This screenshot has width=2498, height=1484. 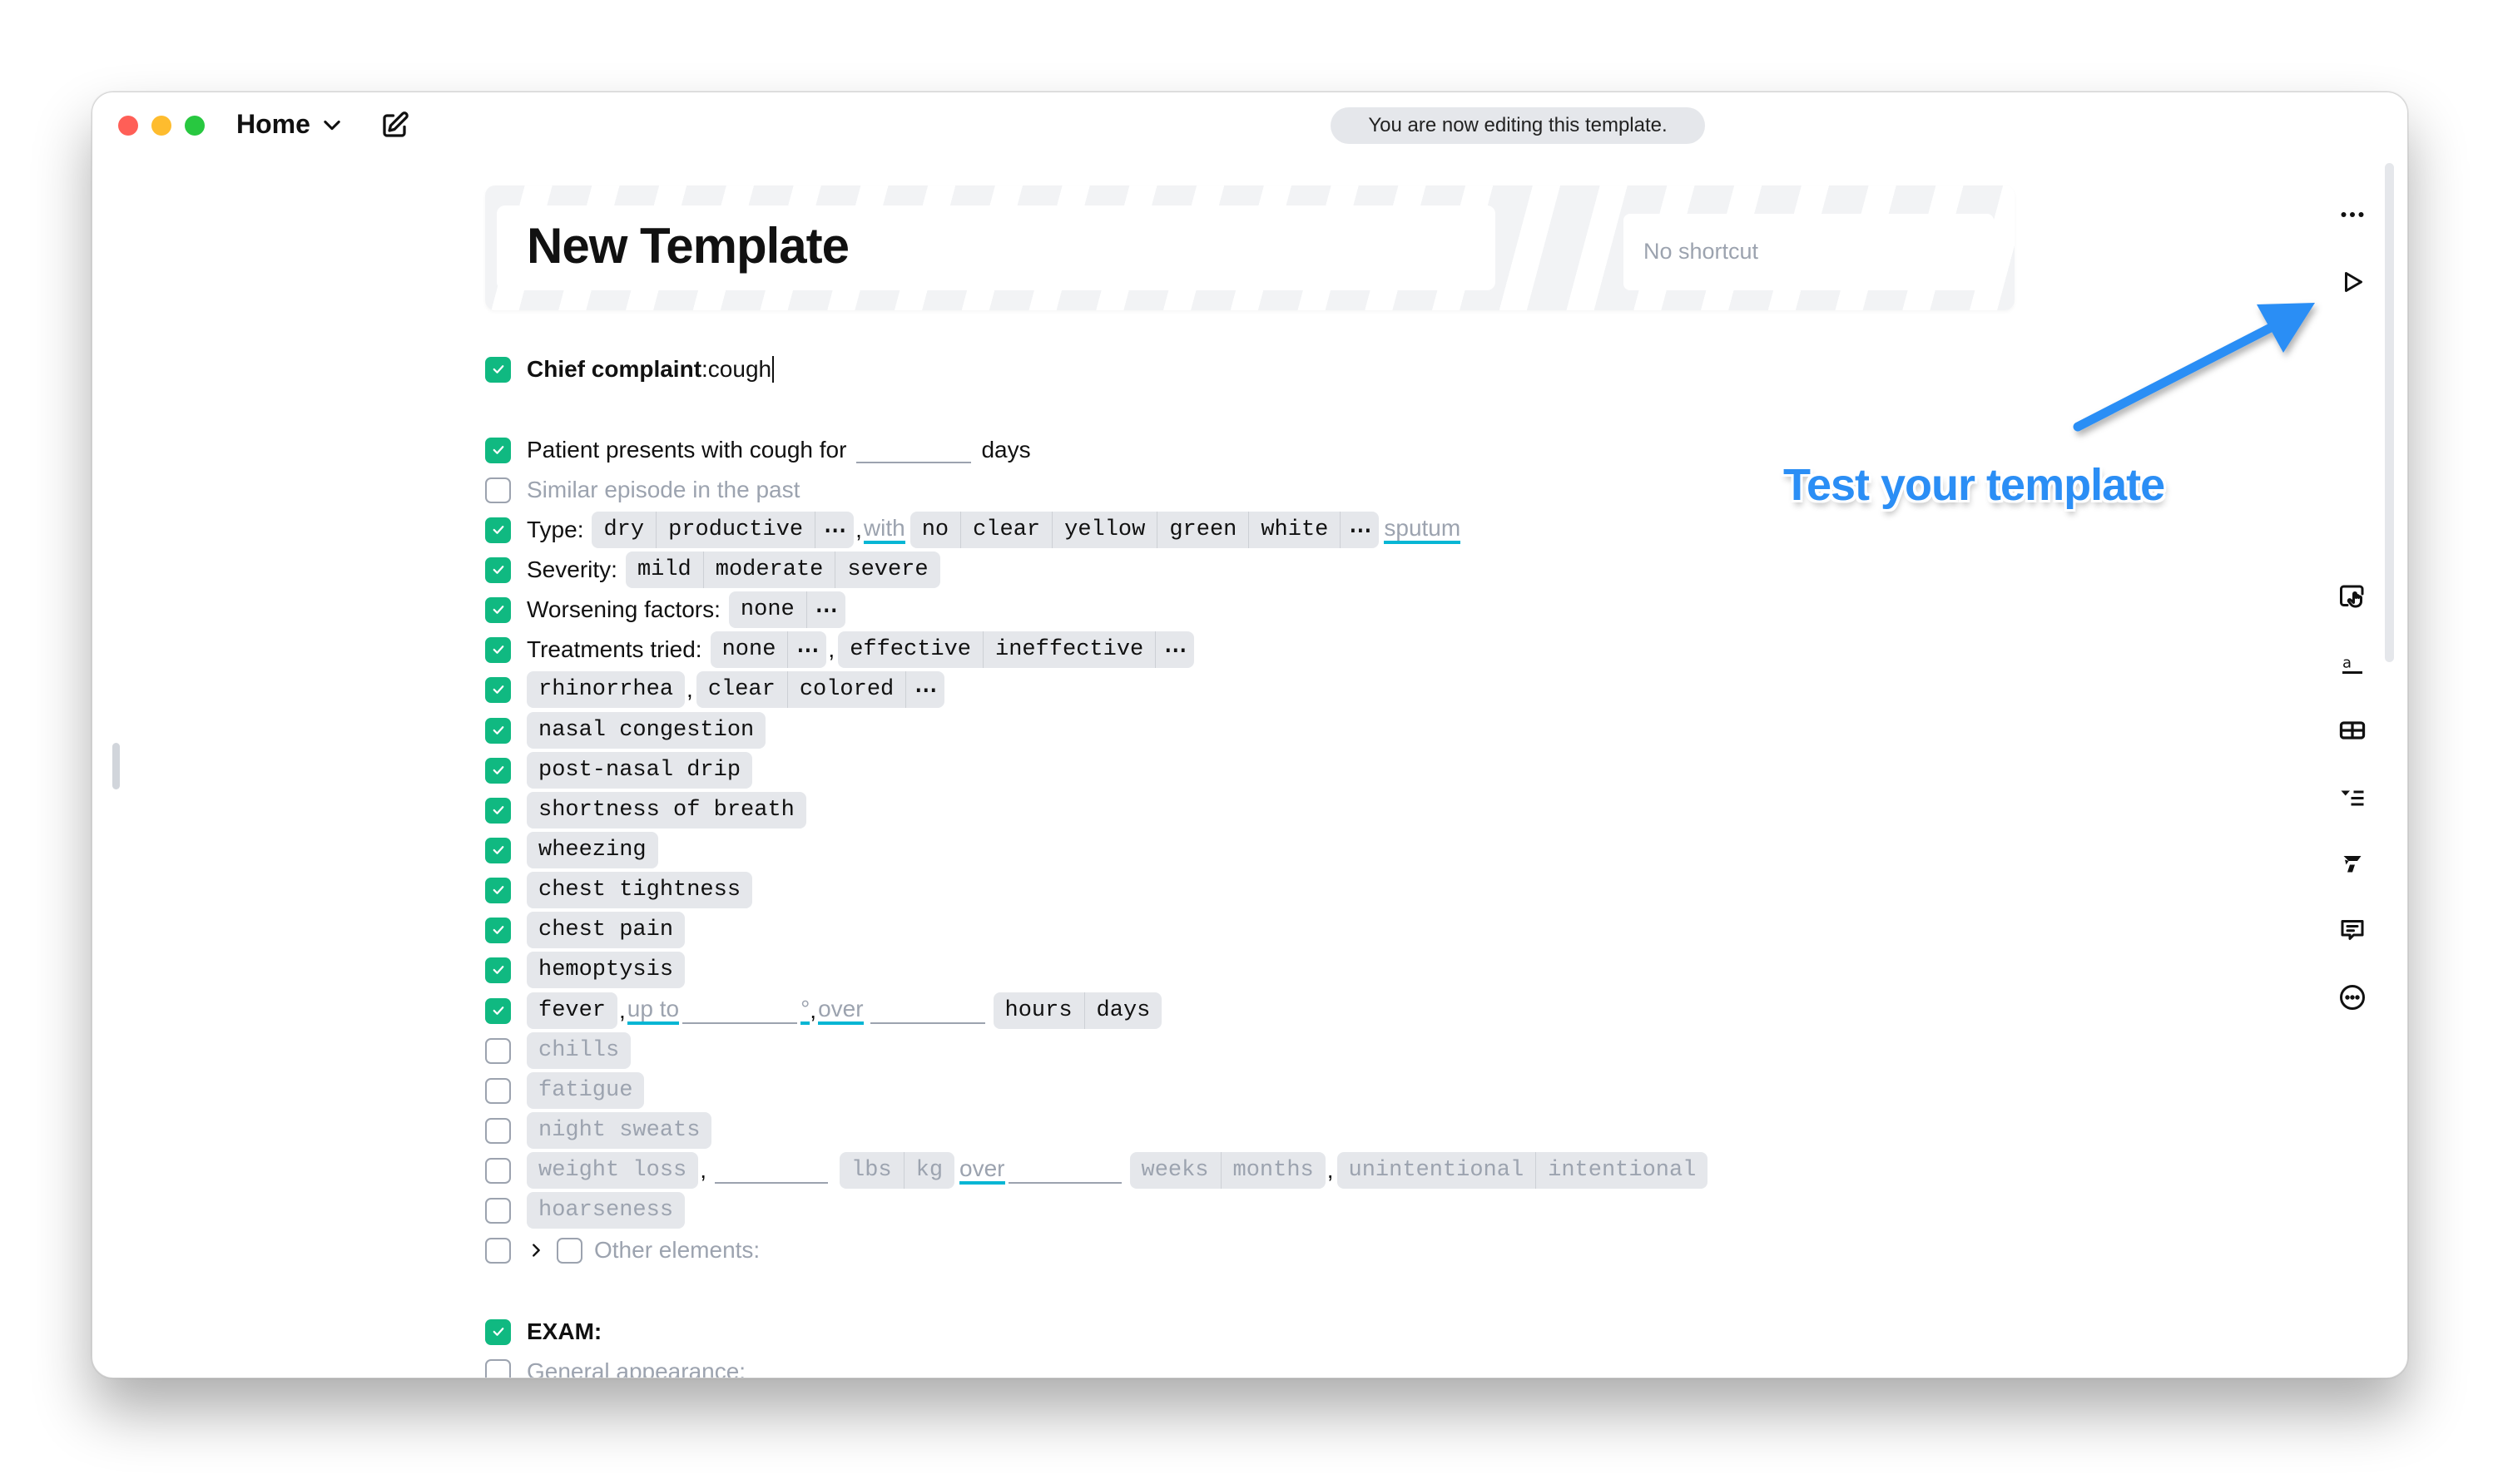 What do you see at coordinates (872, 1170) in the screenshot?
I see `option-pill: lbs` at bounding box center [872, 1170].